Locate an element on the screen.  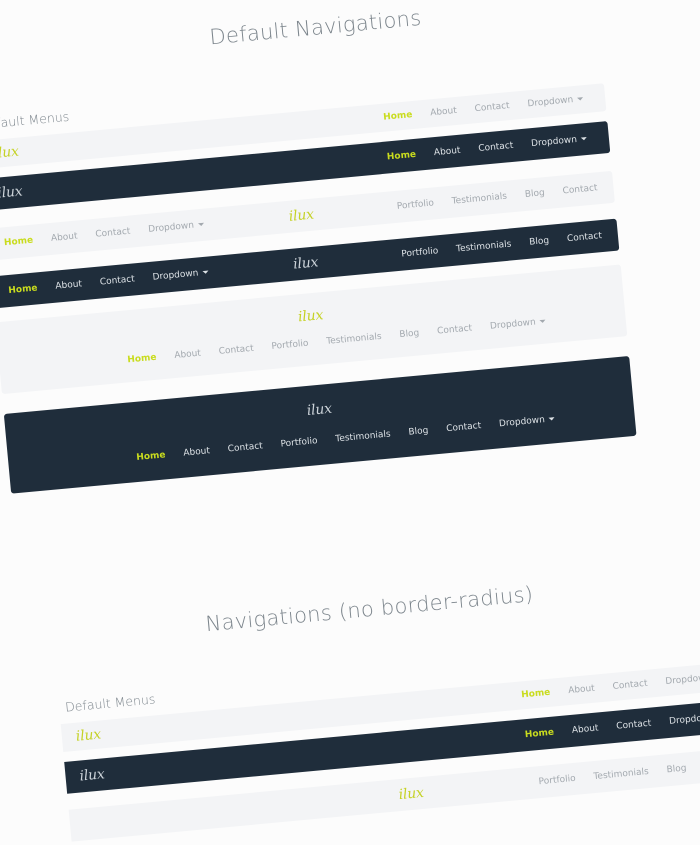
section-title-default-navigations: Default Navigations is located at coordinates (315, 27).